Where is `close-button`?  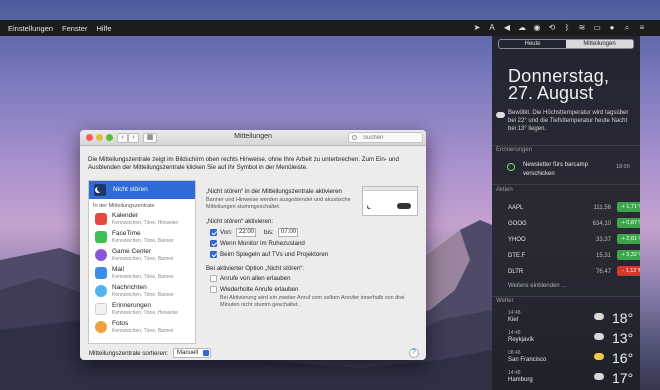 close-button is located at coordinates (89, 137).